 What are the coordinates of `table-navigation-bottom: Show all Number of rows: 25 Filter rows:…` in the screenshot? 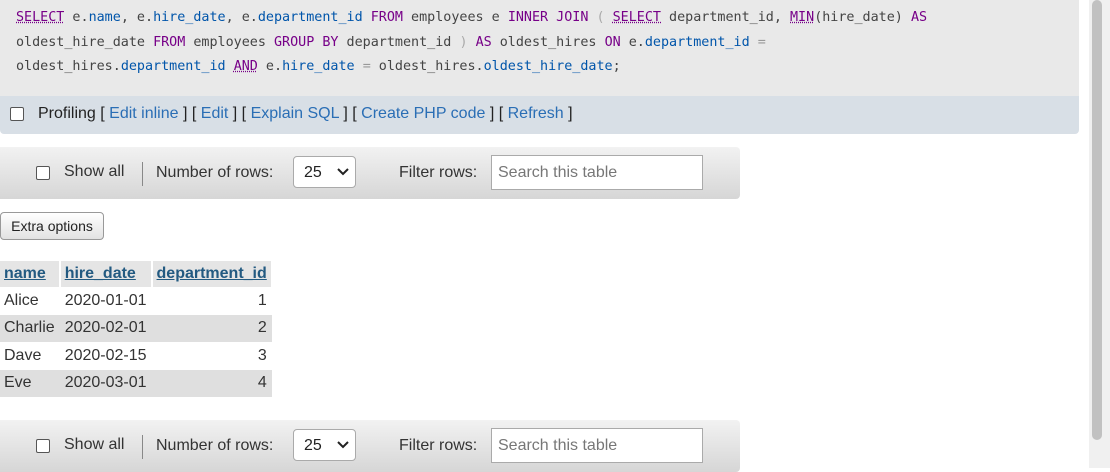 It's located at (370, 446).